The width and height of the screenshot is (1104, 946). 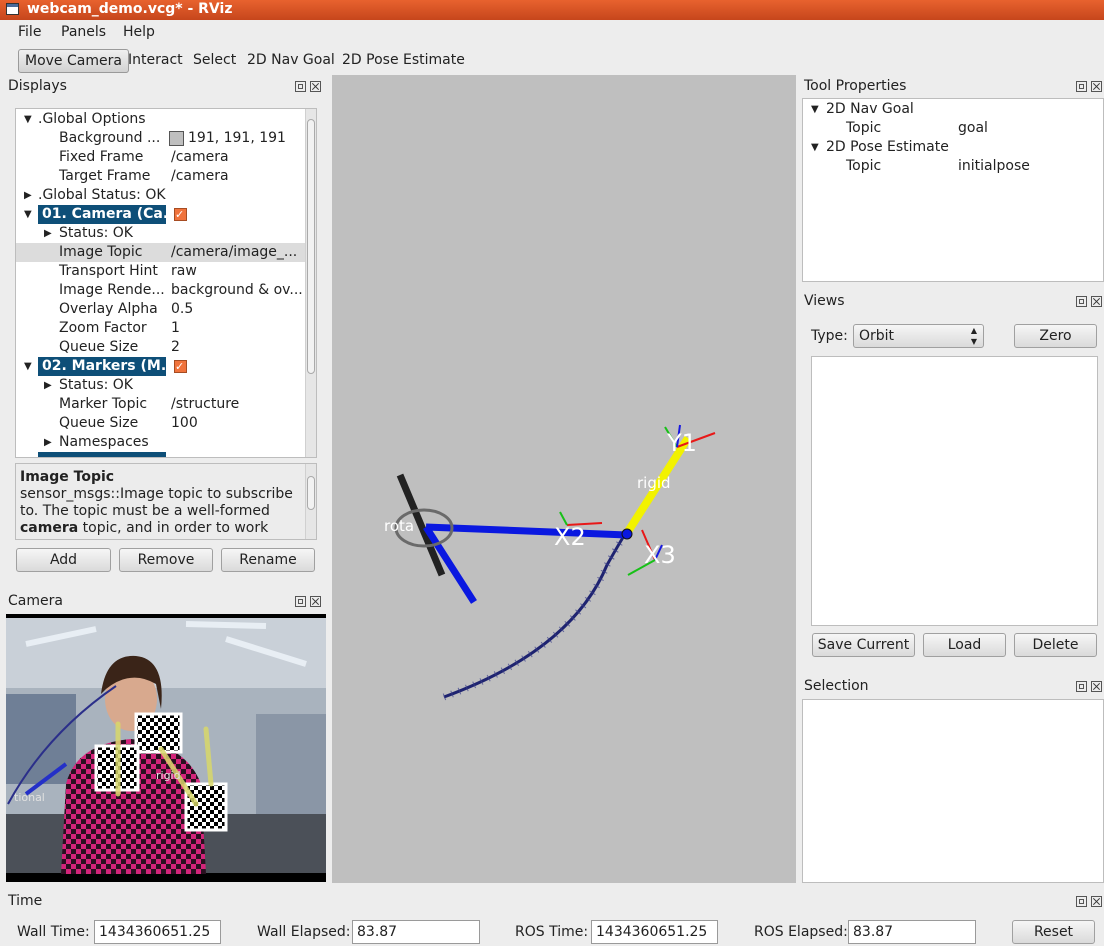 What do you see at coordinates (12, 9) in the screenshot?
I see `window-icon` at bounding box center [12, 9].